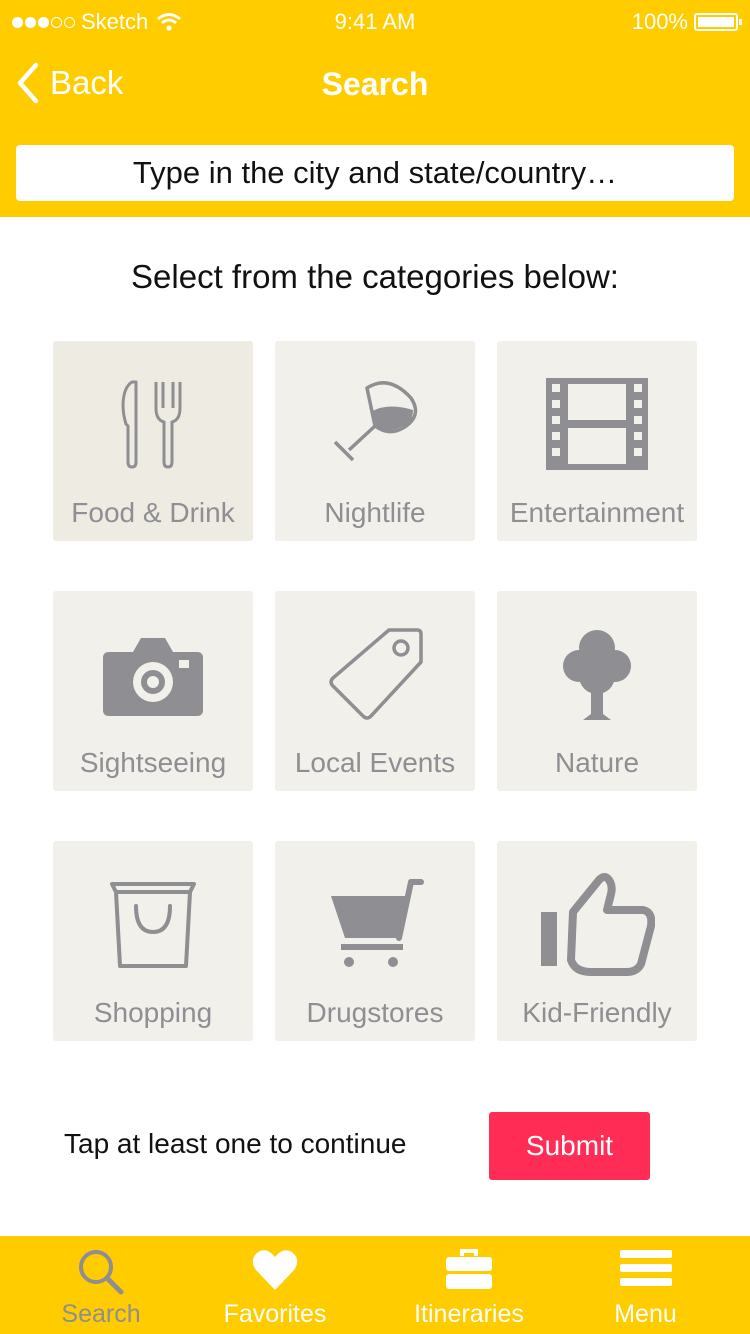 This screenshot has height=1334, width=750. I want to click on category-tile-nightlife: Nightlife, so click(375, 441).